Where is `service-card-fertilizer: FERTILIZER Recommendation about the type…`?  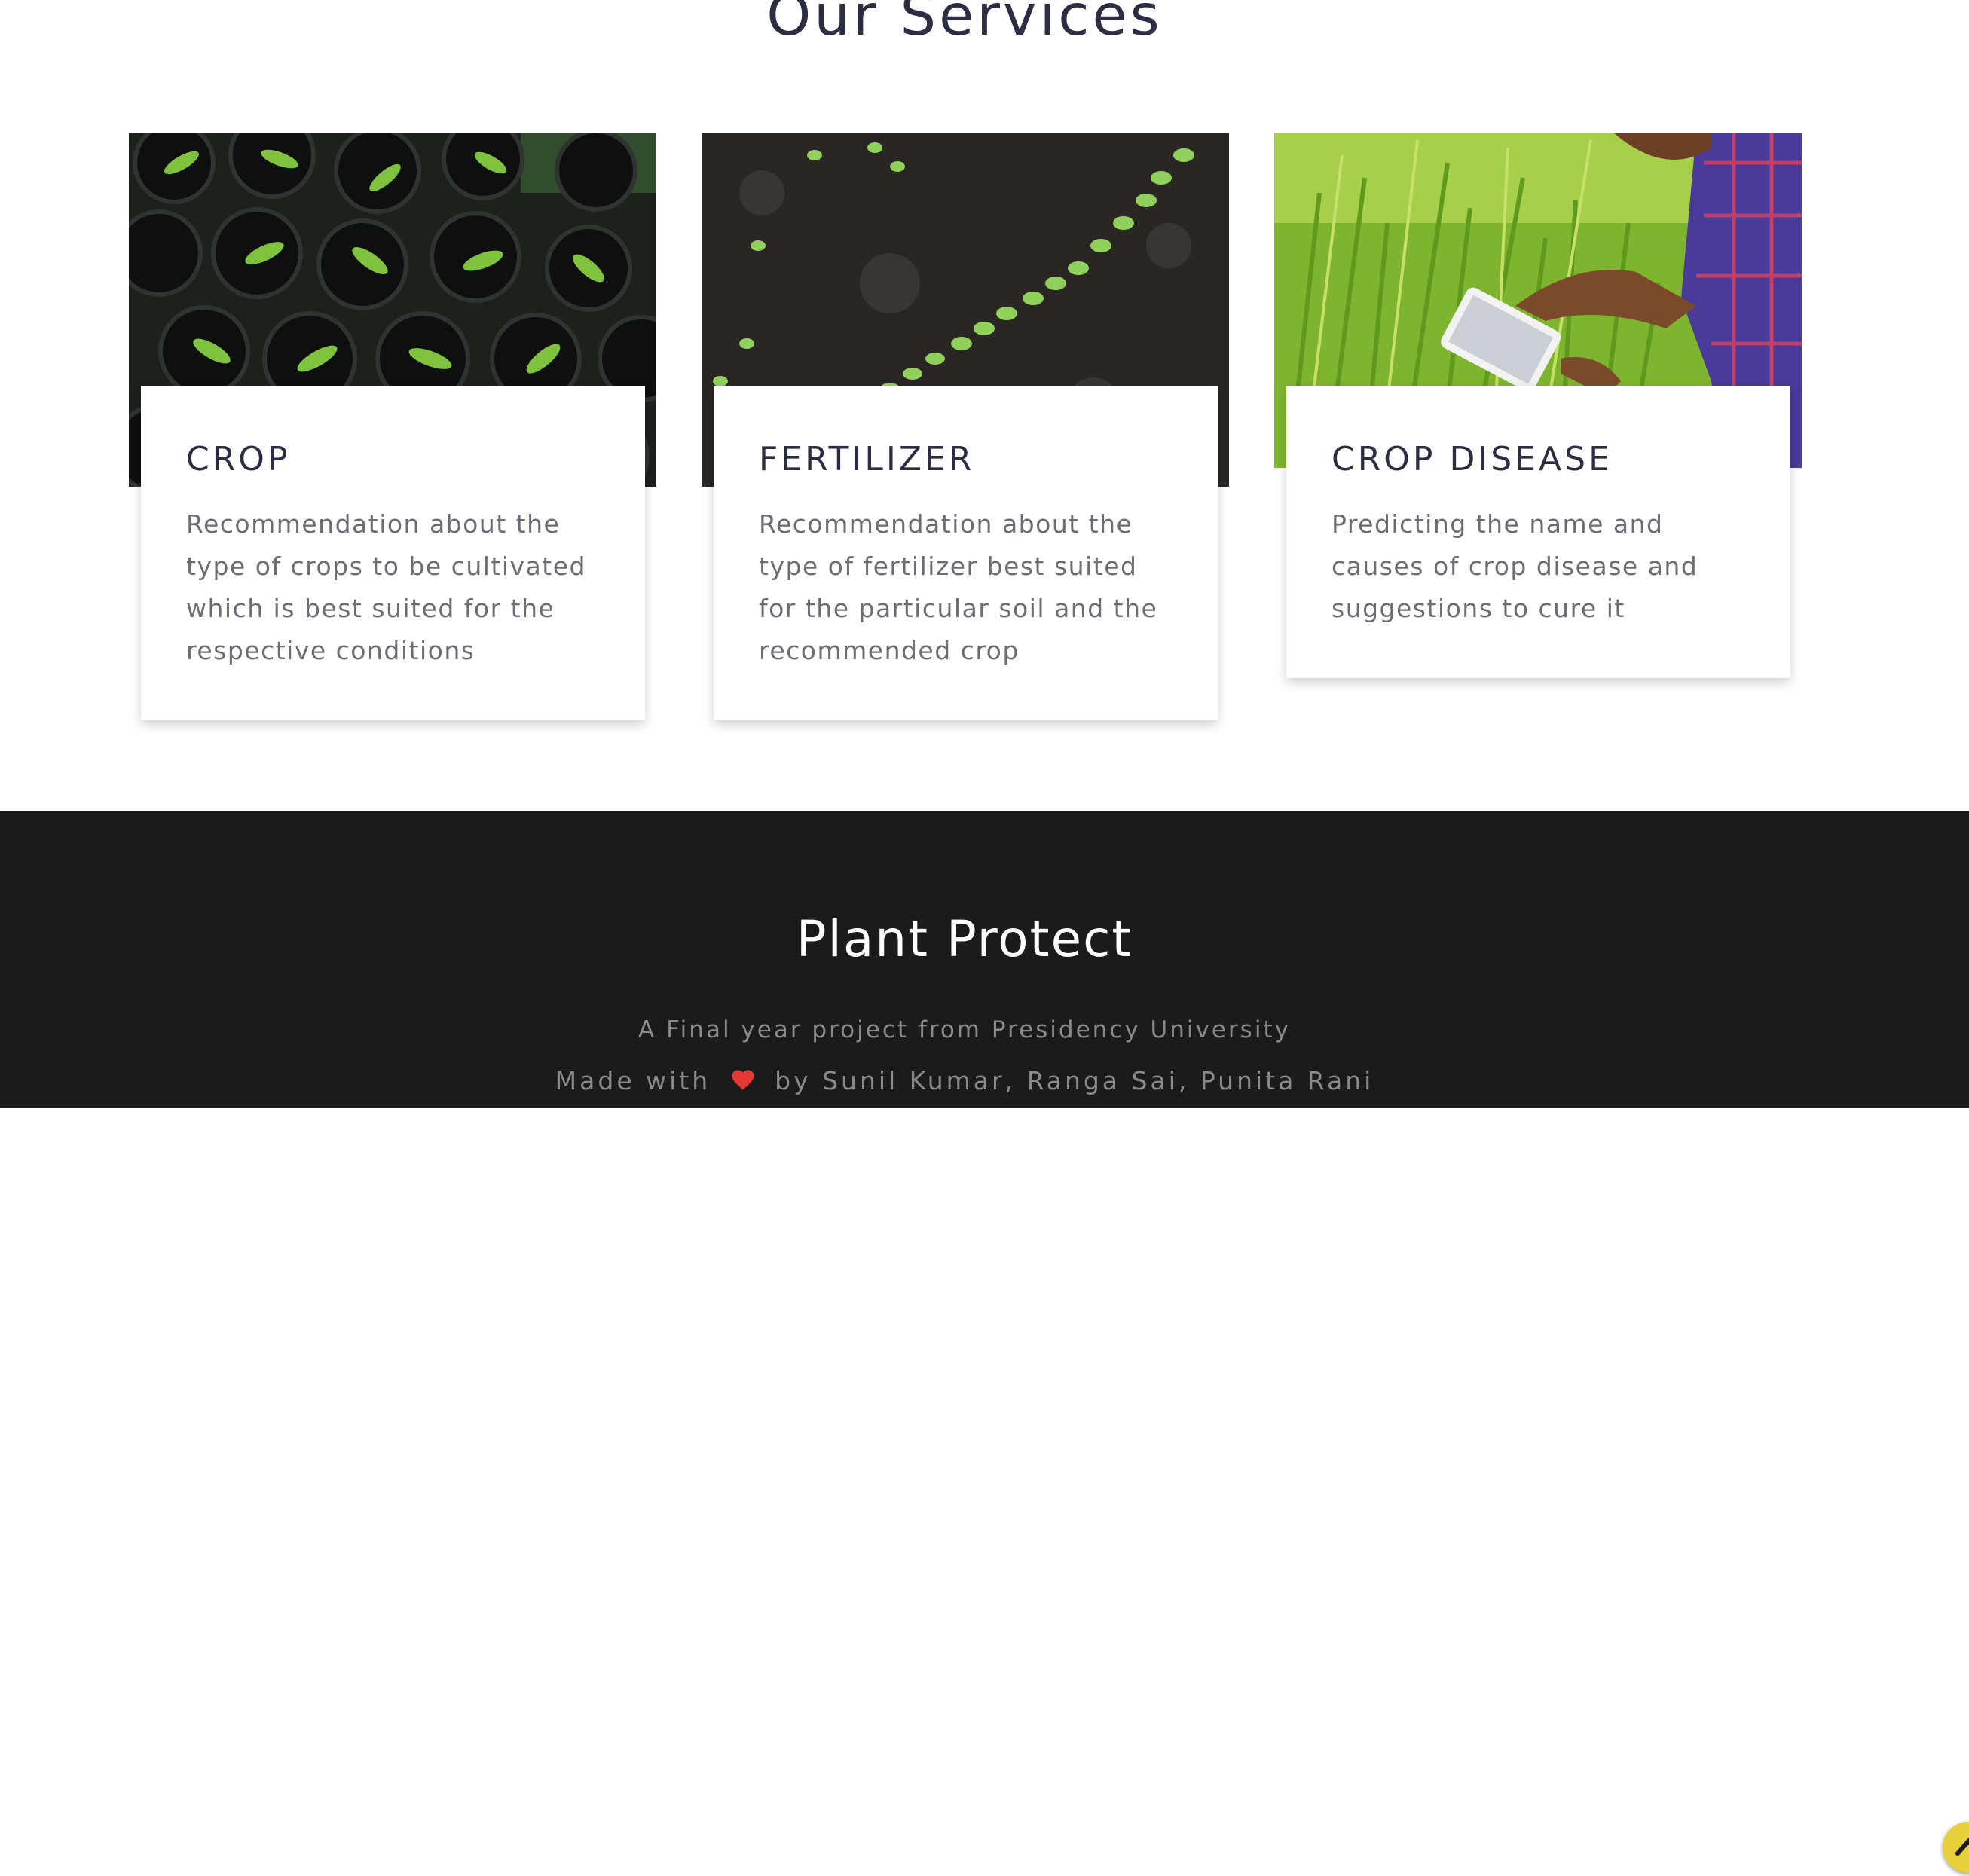 service-card-fertilizer: FERTILIZER Recommendation about the type… is located at coordinates (966, 553).